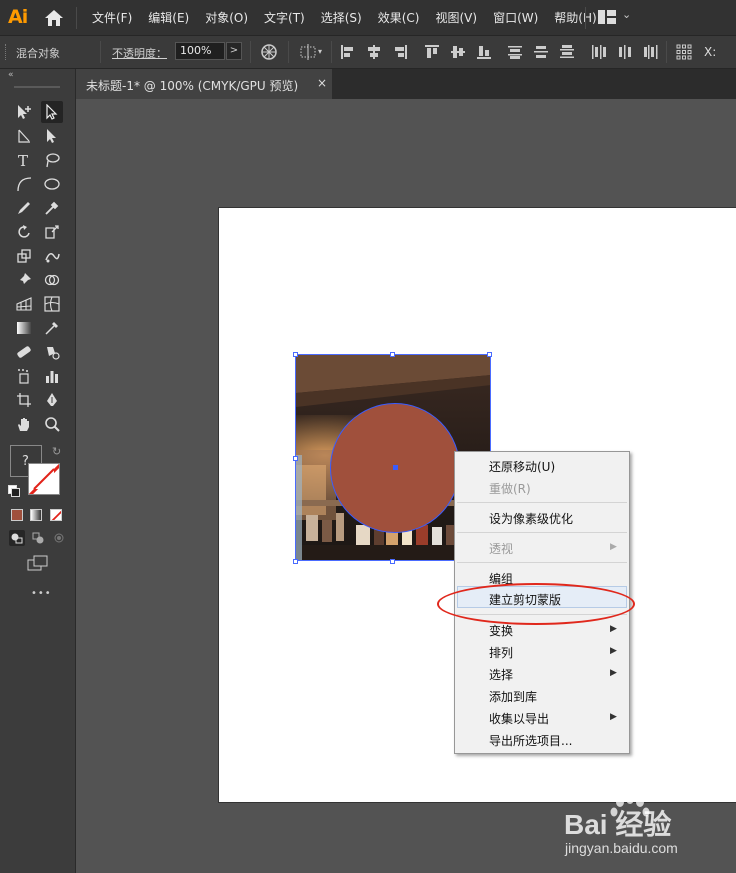  Describe the element at coordinates (17, 515) in the screenshot. I see `color-mode-button` at that location.